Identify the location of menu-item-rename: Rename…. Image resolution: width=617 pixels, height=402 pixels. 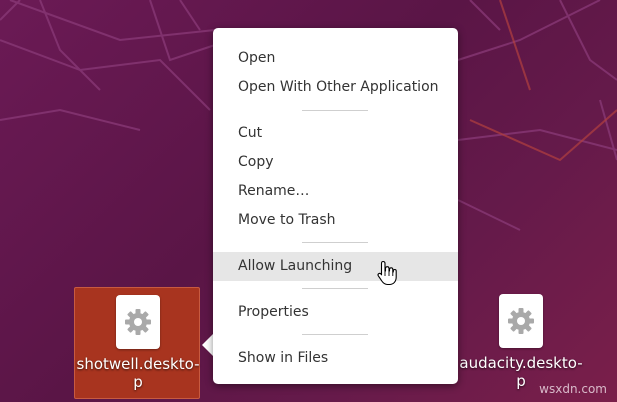
(335, 191).